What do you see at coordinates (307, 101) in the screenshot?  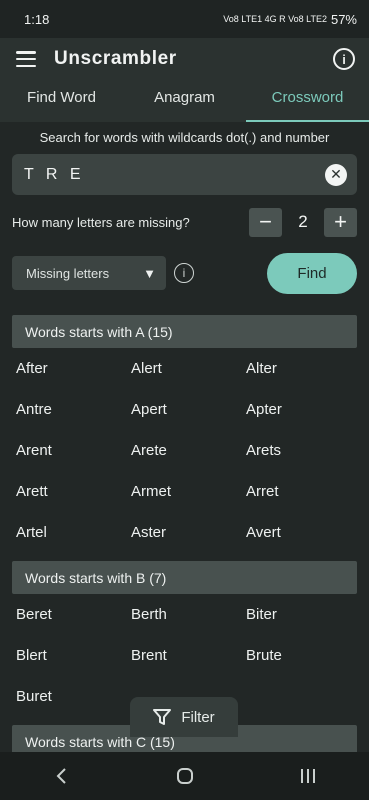 I see `tab-crossword: Crossword` at bounding box center [307, 101].